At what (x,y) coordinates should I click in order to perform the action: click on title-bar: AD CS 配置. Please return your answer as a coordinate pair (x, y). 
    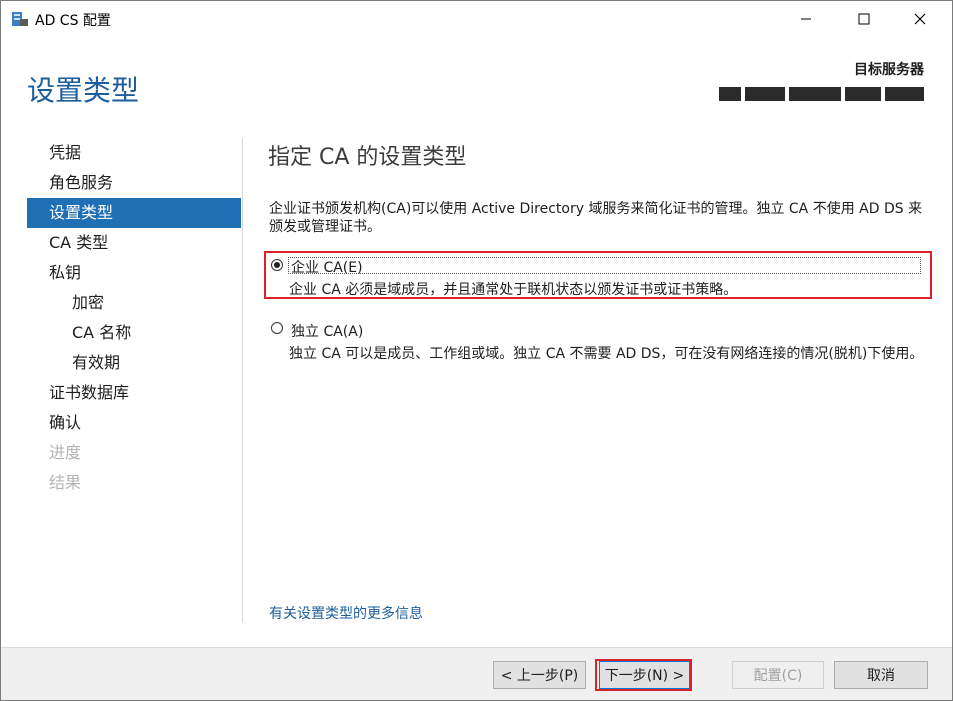
    Looking at the image, I should click on (476, 19).